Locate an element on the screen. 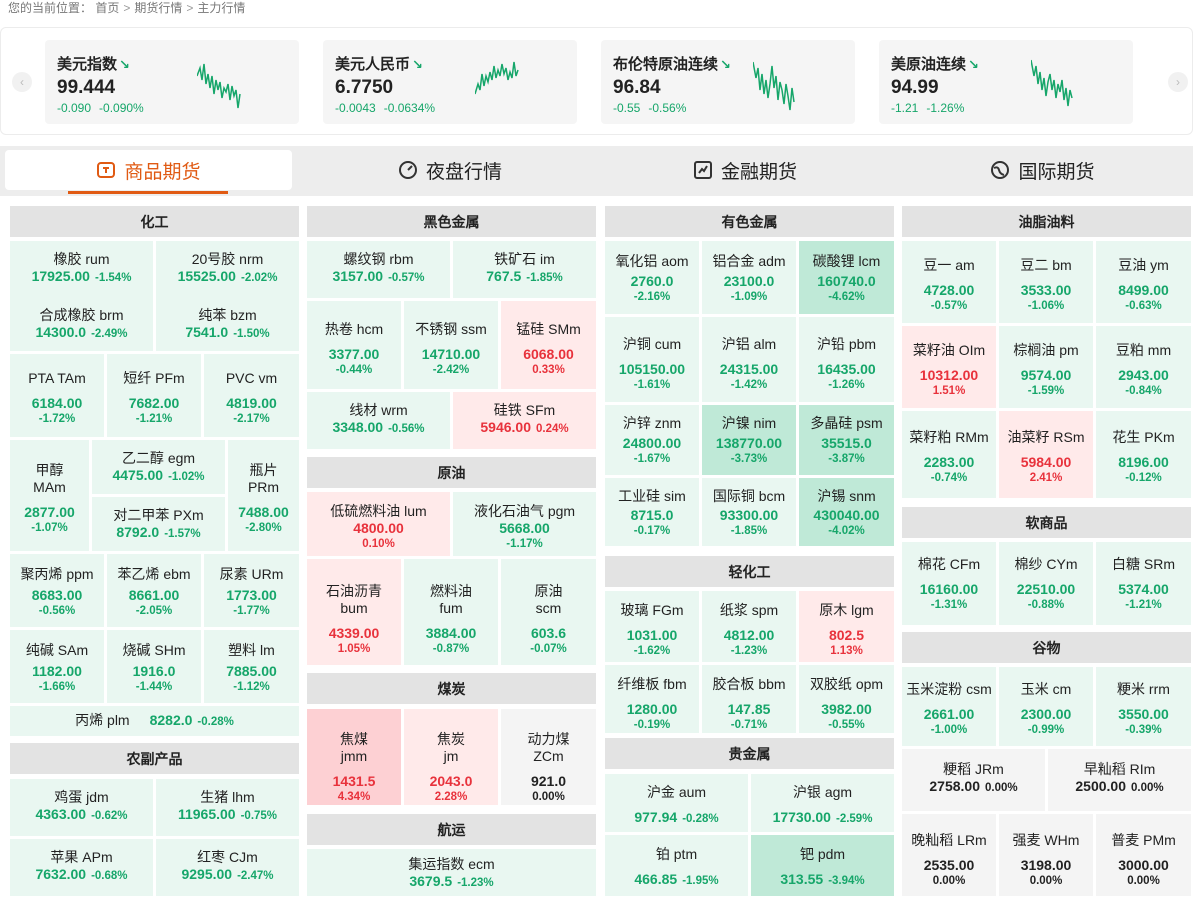 This screenshot has width=1193, height=900. quote-cell-nim: 沪镍 nim 138770.00 -3.73% is located at coordinates (749, 440).